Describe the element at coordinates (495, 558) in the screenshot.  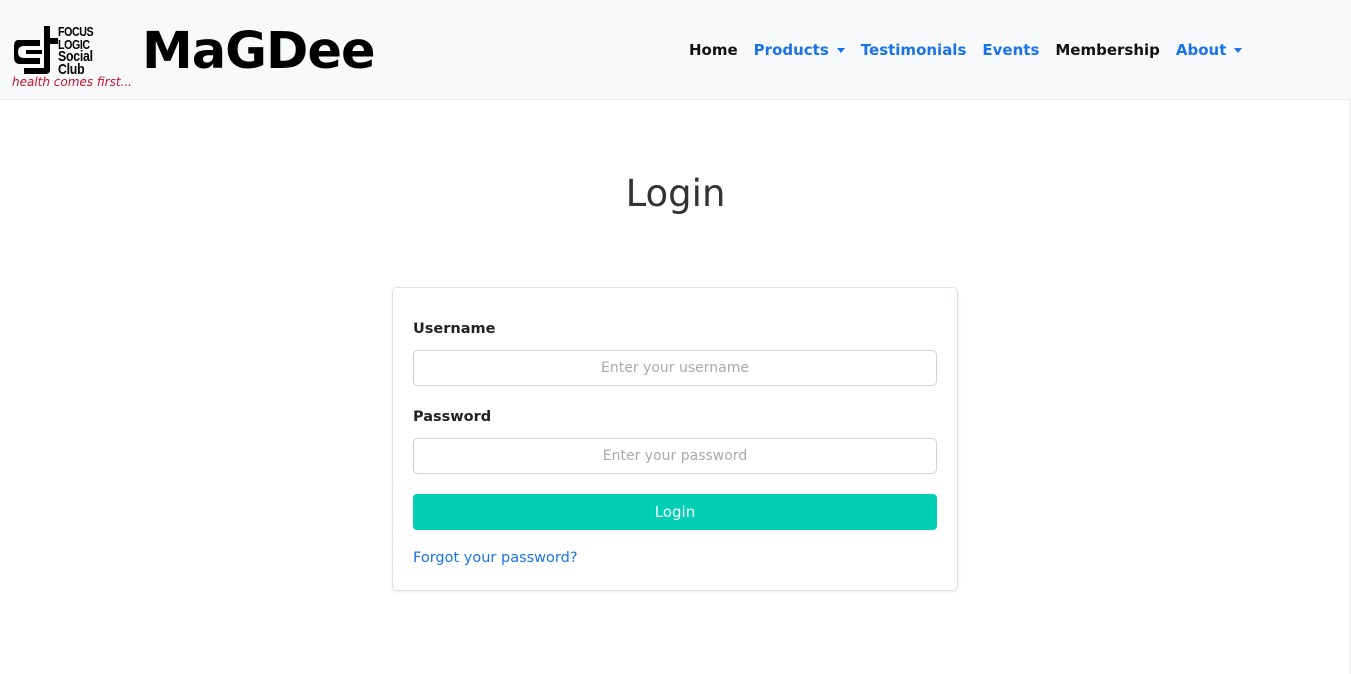
I see `forgot-password-link: Forgot your password?` at that location.